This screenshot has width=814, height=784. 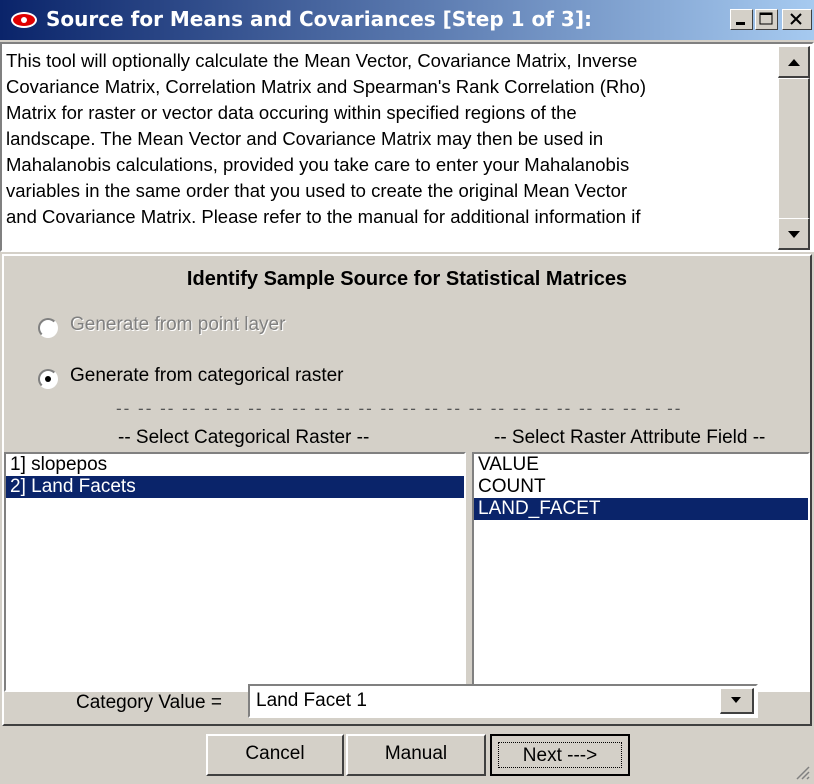 What do you see at coordinates (149, 702) in the screenshot?
I see `category-value-label: Category Value =` at bounding box center [149, 702].